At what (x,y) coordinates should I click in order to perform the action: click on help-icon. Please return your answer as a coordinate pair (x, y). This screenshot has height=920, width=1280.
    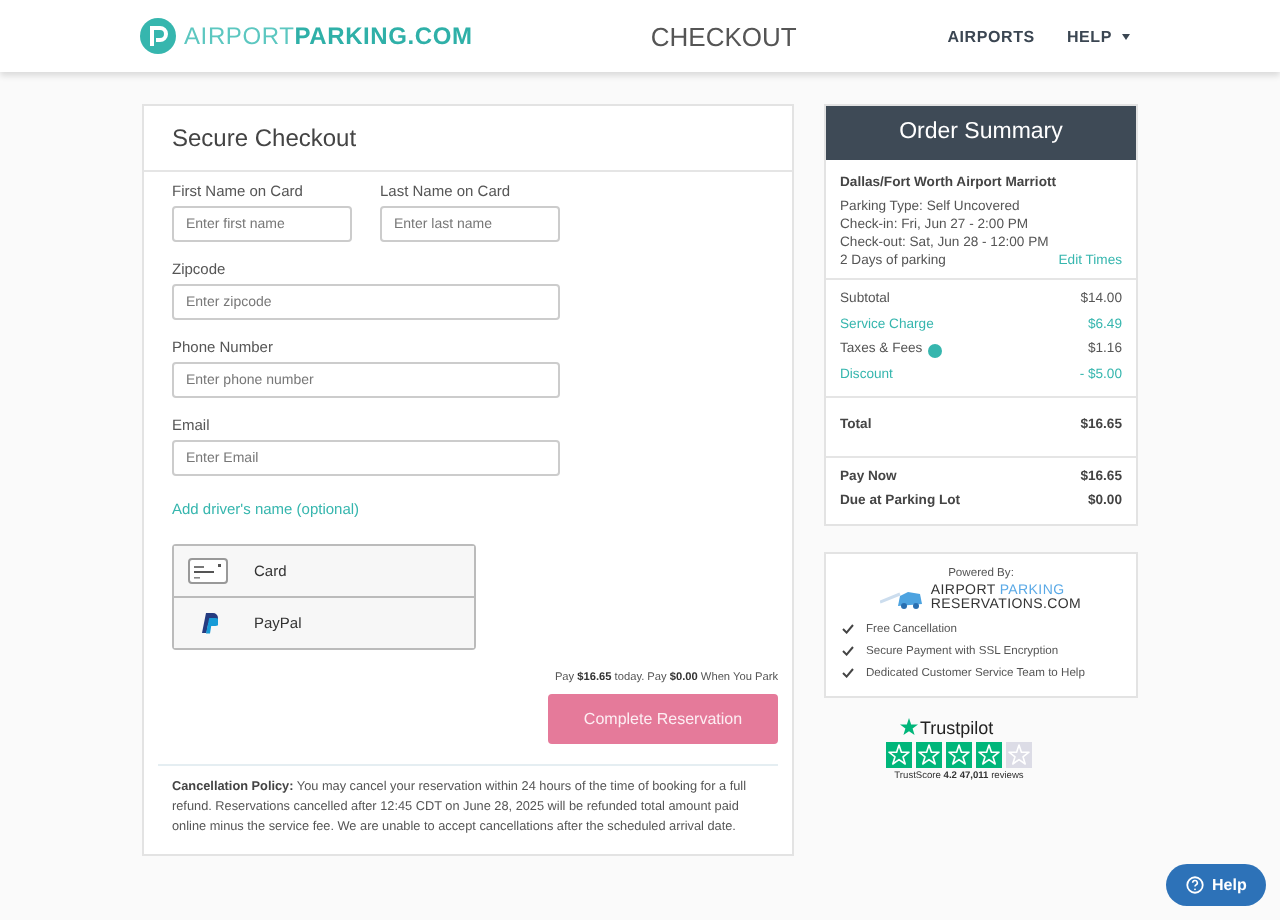
    Looking at the image, I should click on (1195, 885).